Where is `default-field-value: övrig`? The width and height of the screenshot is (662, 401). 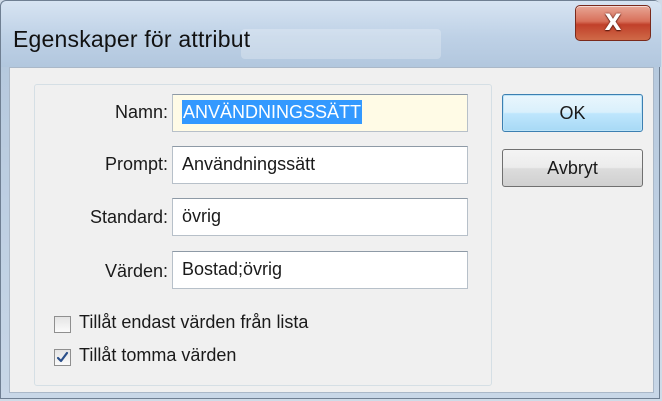
default-field-value: övrig is located at coordinates (202, 216).